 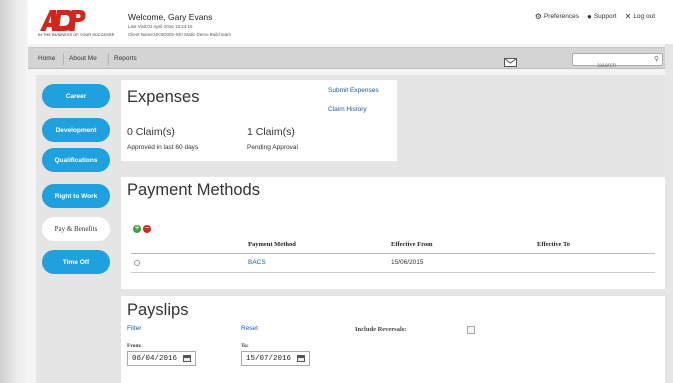 I want to click on to-date-field: 15/07/2016, so click(x=275, y=358).